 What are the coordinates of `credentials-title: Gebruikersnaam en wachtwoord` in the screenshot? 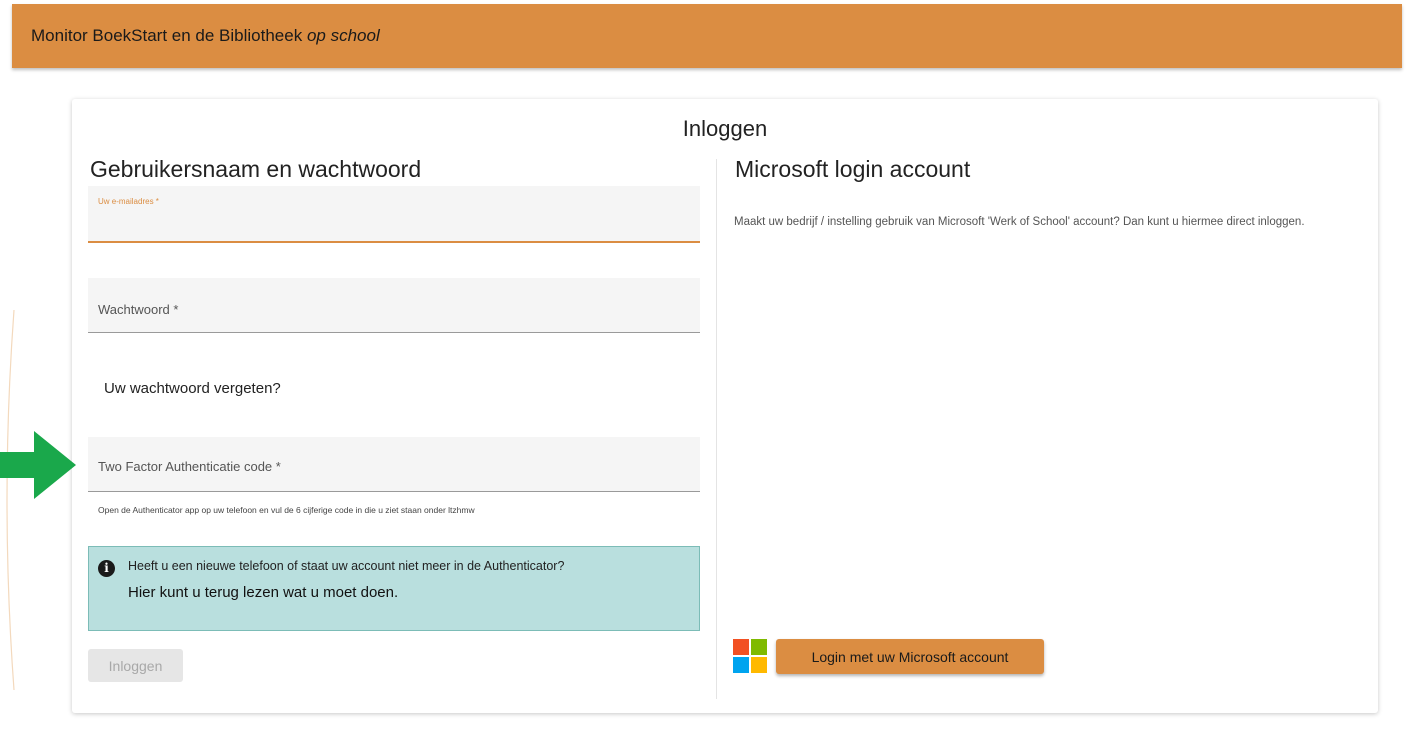 It's located at (256, 169).